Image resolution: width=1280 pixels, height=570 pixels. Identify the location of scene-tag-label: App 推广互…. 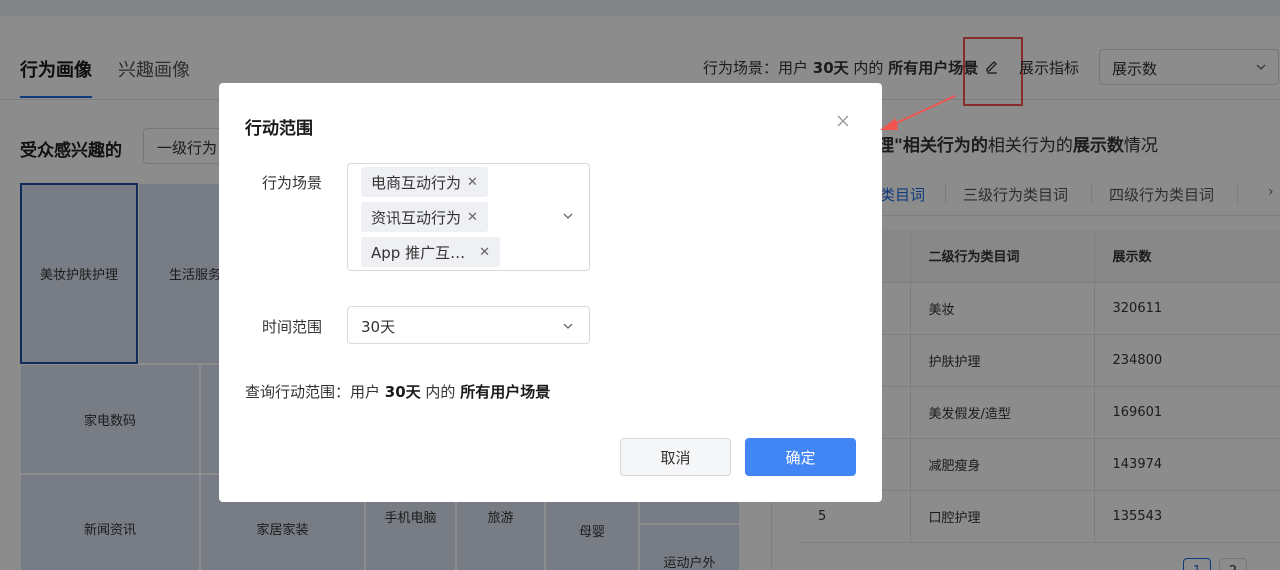
(418, 252).